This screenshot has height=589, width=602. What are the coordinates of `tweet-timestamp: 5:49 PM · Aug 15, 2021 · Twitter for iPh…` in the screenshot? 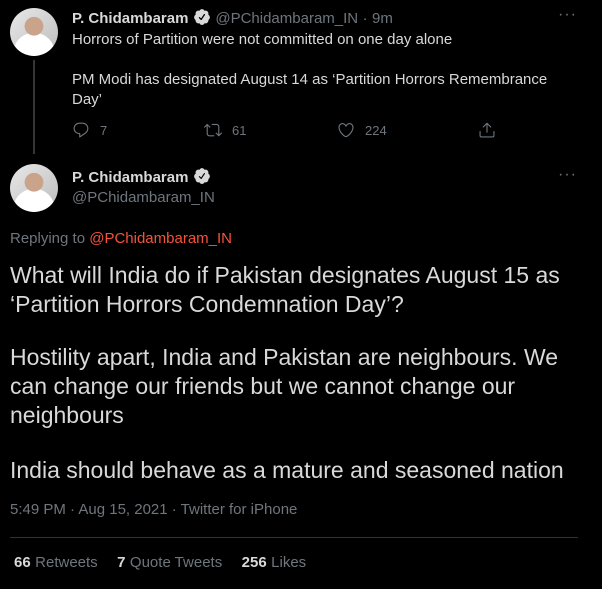 It's located at (153, 509).